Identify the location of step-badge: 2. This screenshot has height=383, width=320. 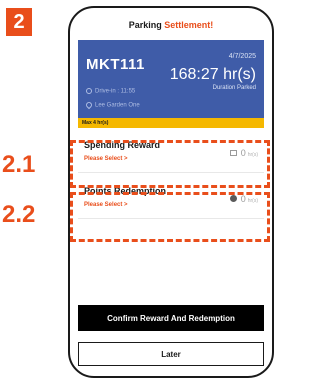
(19, 22).